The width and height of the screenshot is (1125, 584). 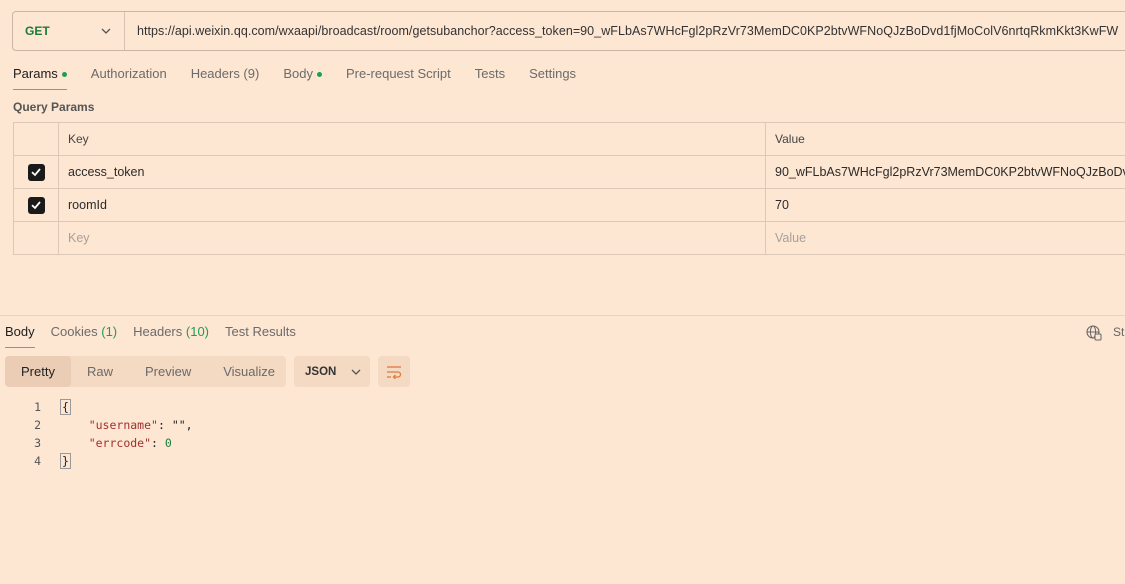 I want to click on tab-label: Authorization, so click(x=128, y=73).